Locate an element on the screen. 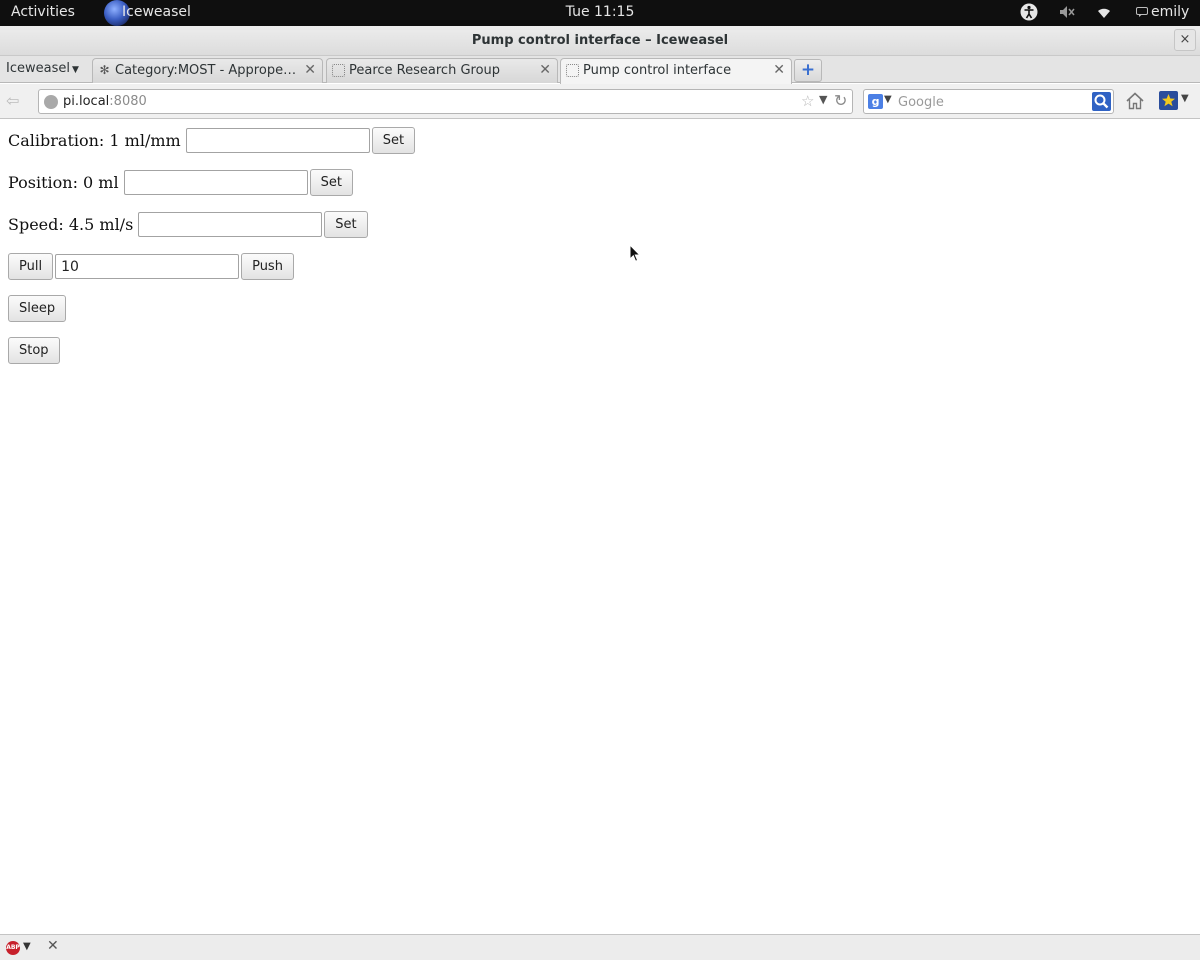 The height and width of the screenshot is (960, 1200). url-host: pi.local is located at coordinates (86, 101).